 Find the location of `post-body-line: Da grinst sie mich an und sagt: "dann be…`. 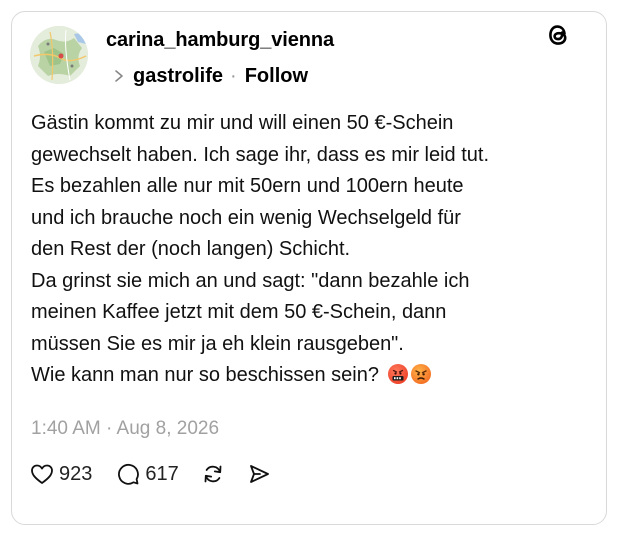

post-body-line: Da grinst sie mich an und sagt: "dann be… is located at coordinates (250, 280).